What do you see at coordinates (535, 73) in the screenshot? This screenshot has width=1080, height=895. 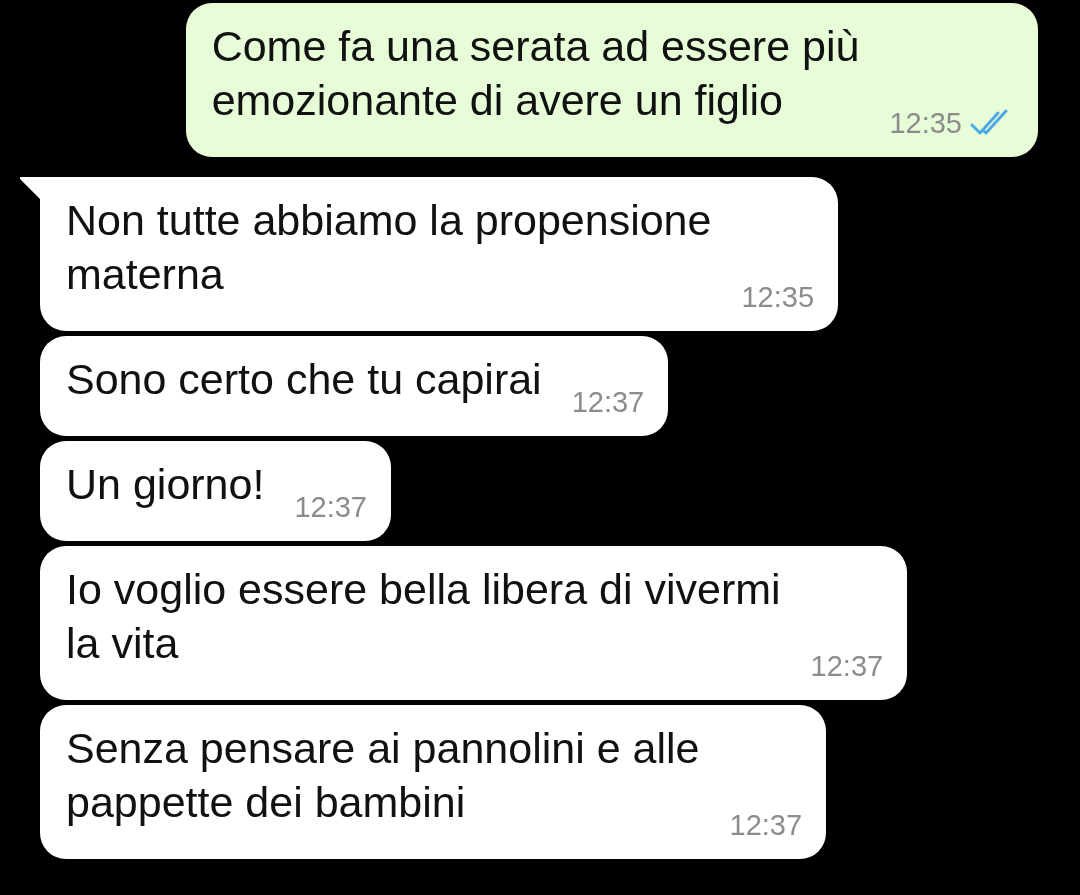 I see `message-text: Come fa una serata ad essere più emozionante di avere un figlio` at bounding box center [535, 73].